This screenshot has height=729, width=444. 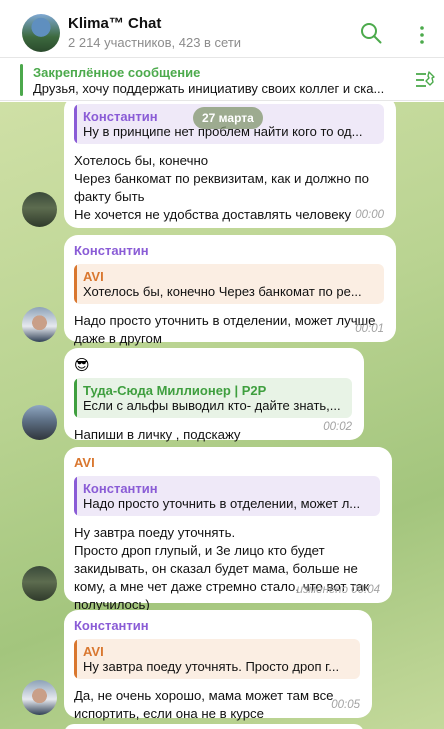 I want to click on message-time: 00:00, so click(x=369, y=215).